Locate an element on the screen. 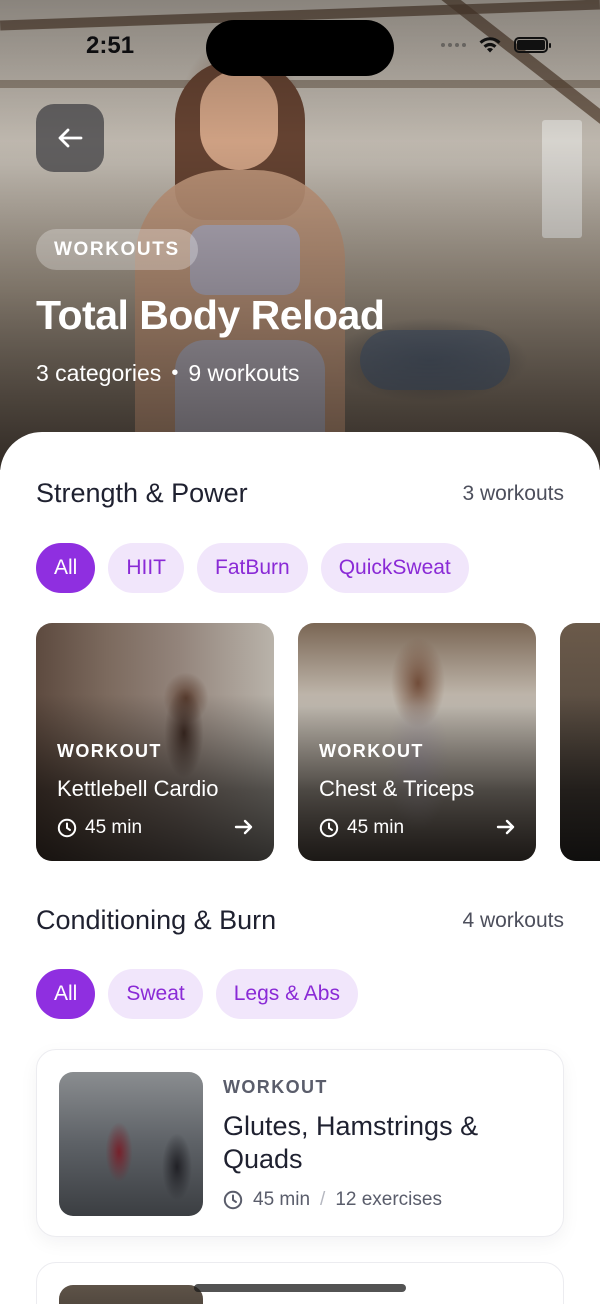 The width and height of the screenshot is (600, 1304). workout-card-partial is located at coordinates (580, 742).